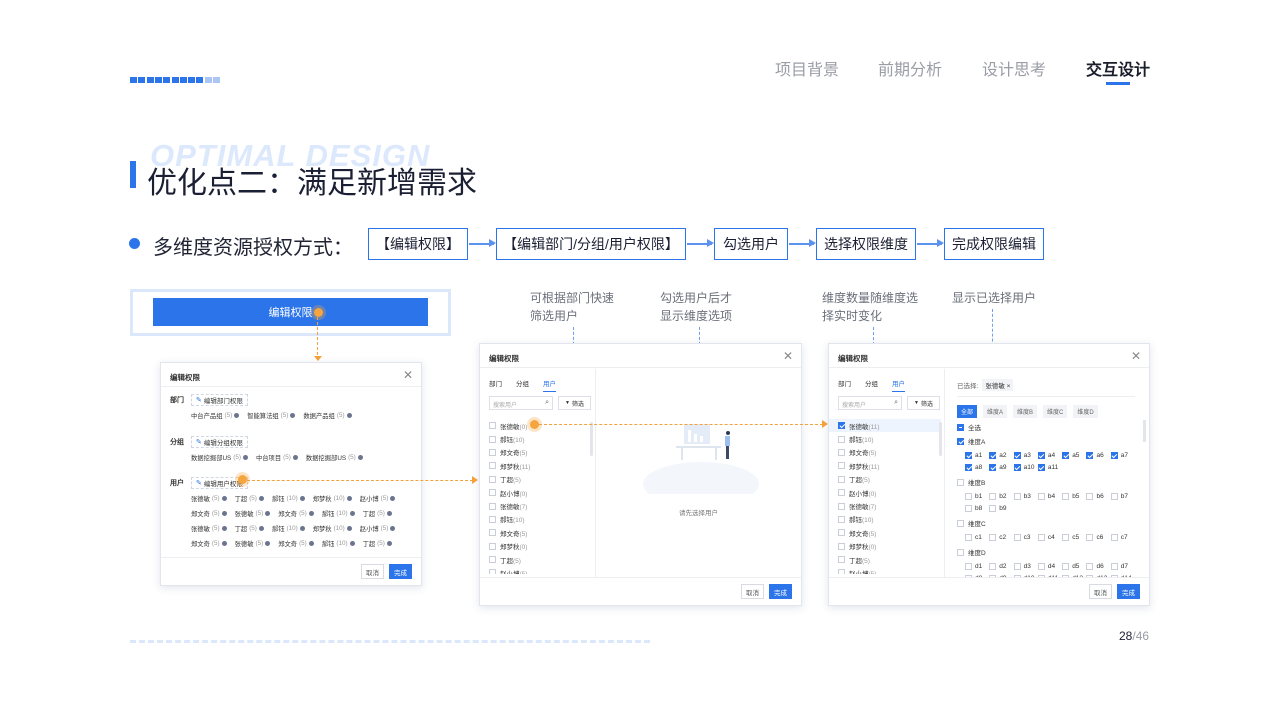 Image resolution: width=1280 pixels, height=720 pixels. What do you see at coordinates (1098, 455) in the screenshot?
I see `dimension-option: a6` at bounding box center [1098, 455].